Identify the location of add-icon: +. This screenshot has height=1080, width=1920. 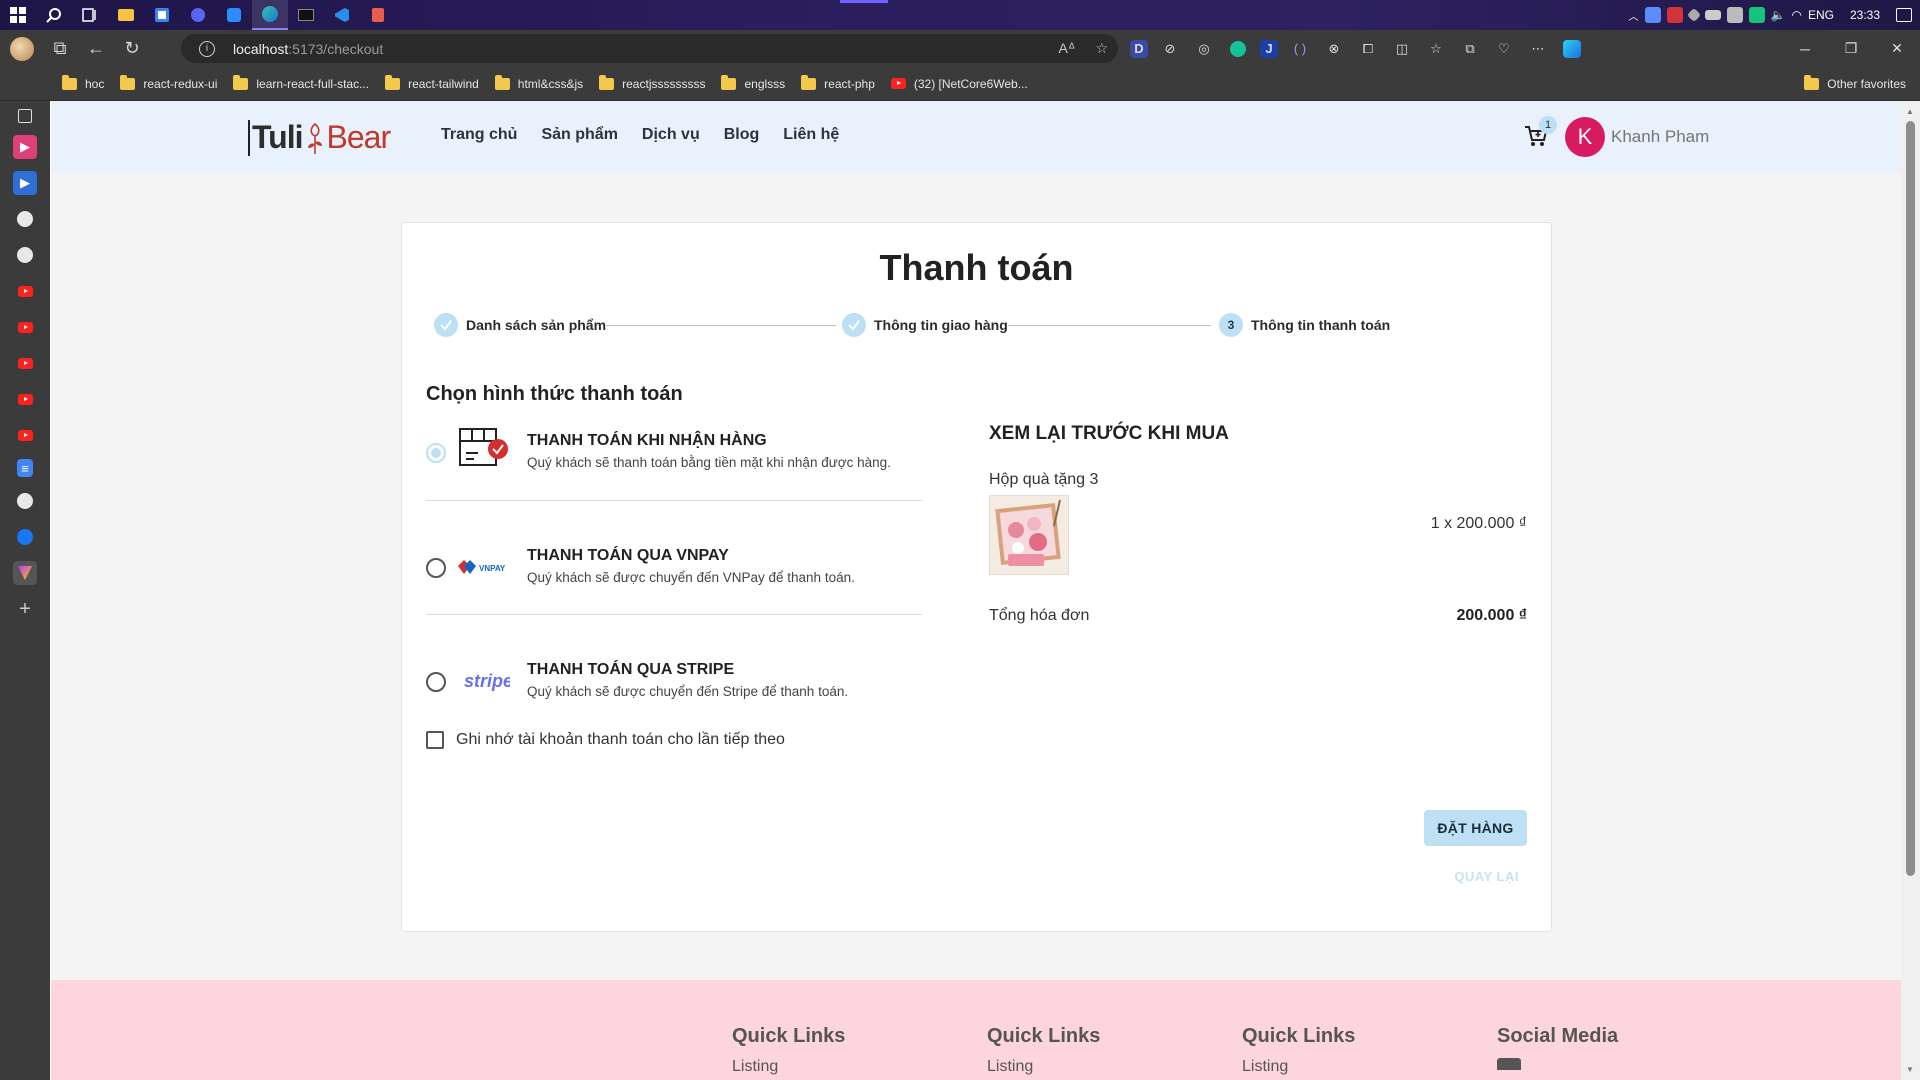
(25, 609).